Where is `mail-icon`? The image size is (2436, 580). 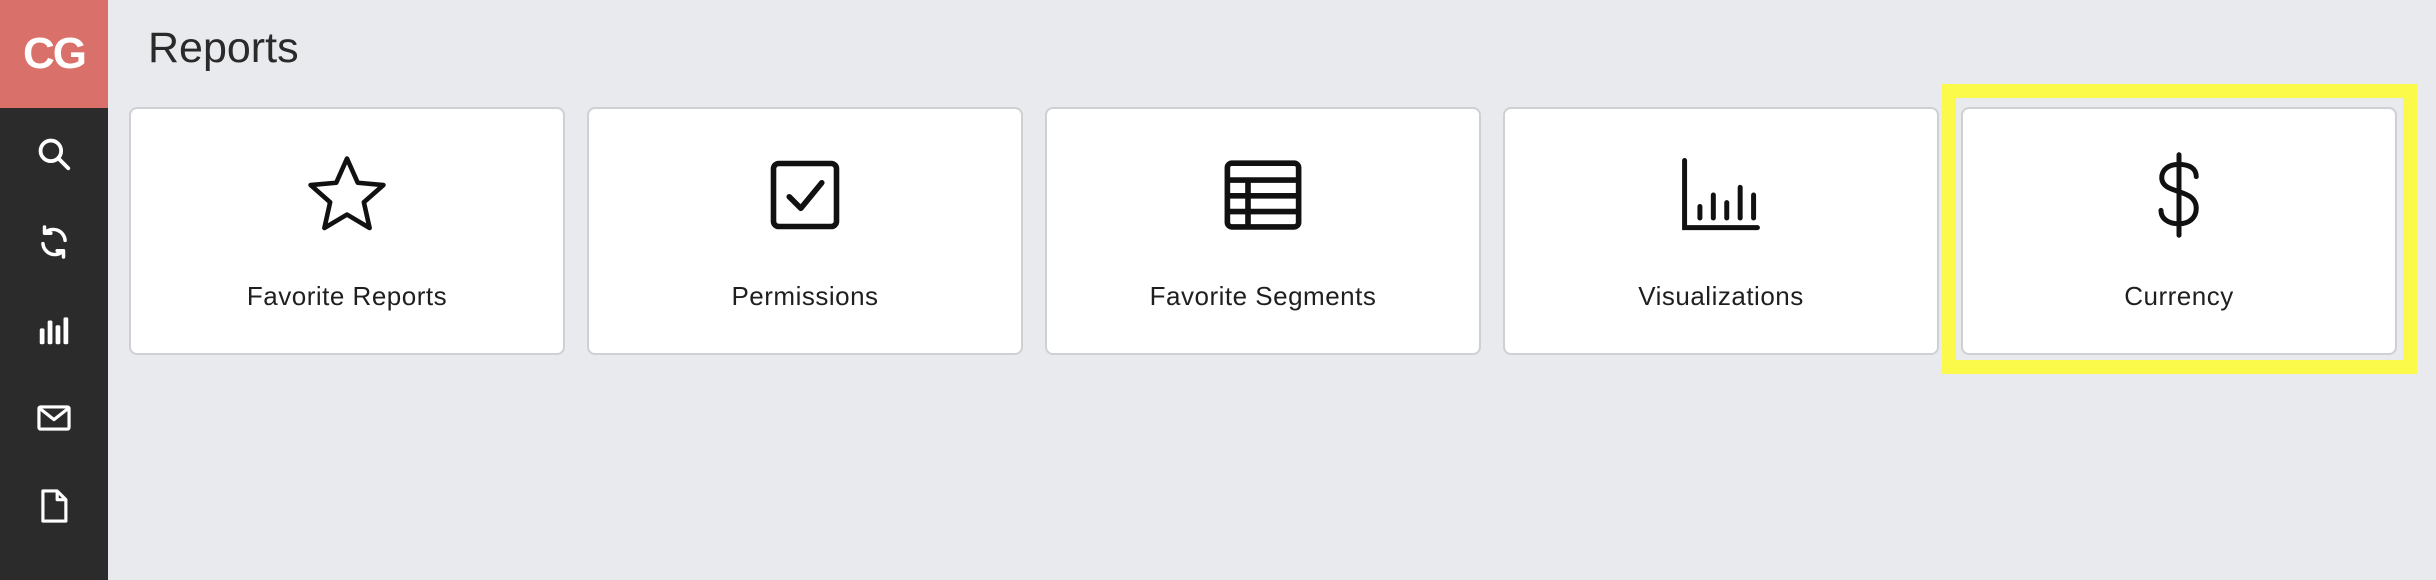
mail-icon is located at coordinates (54, 418).